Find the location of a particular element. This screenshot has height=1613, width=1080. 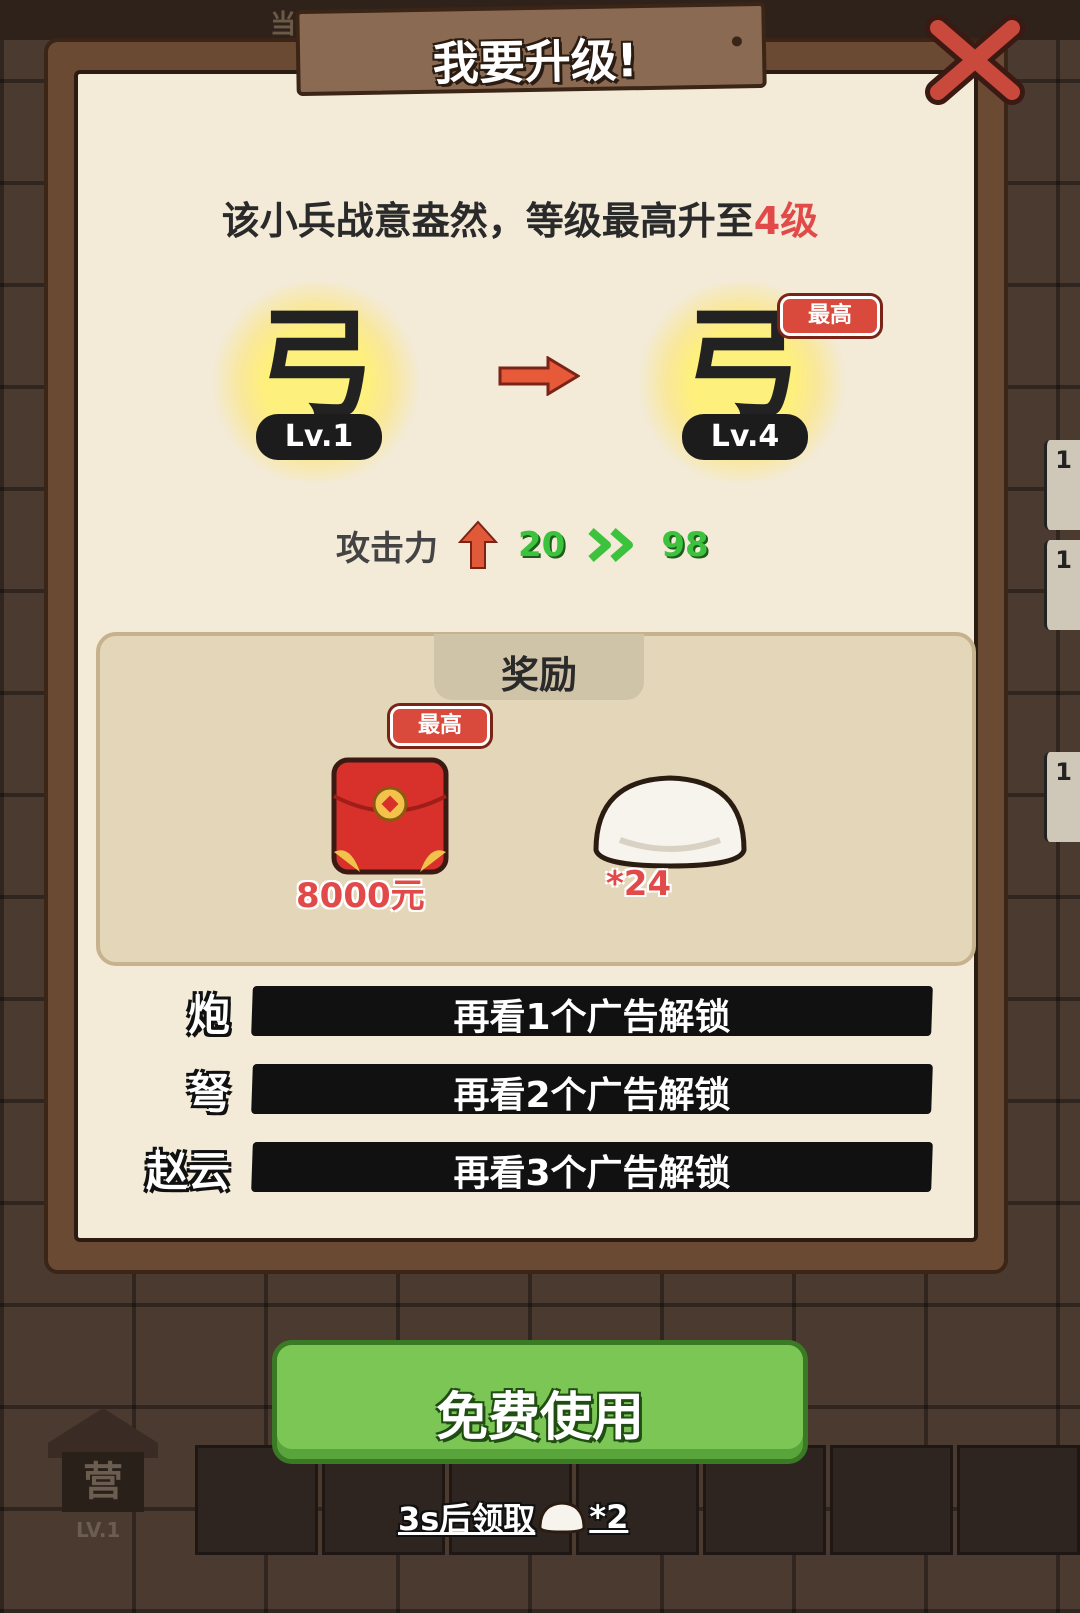

unlock-text: 再看1个广告解锁 is located at coordinates (592, 1017).